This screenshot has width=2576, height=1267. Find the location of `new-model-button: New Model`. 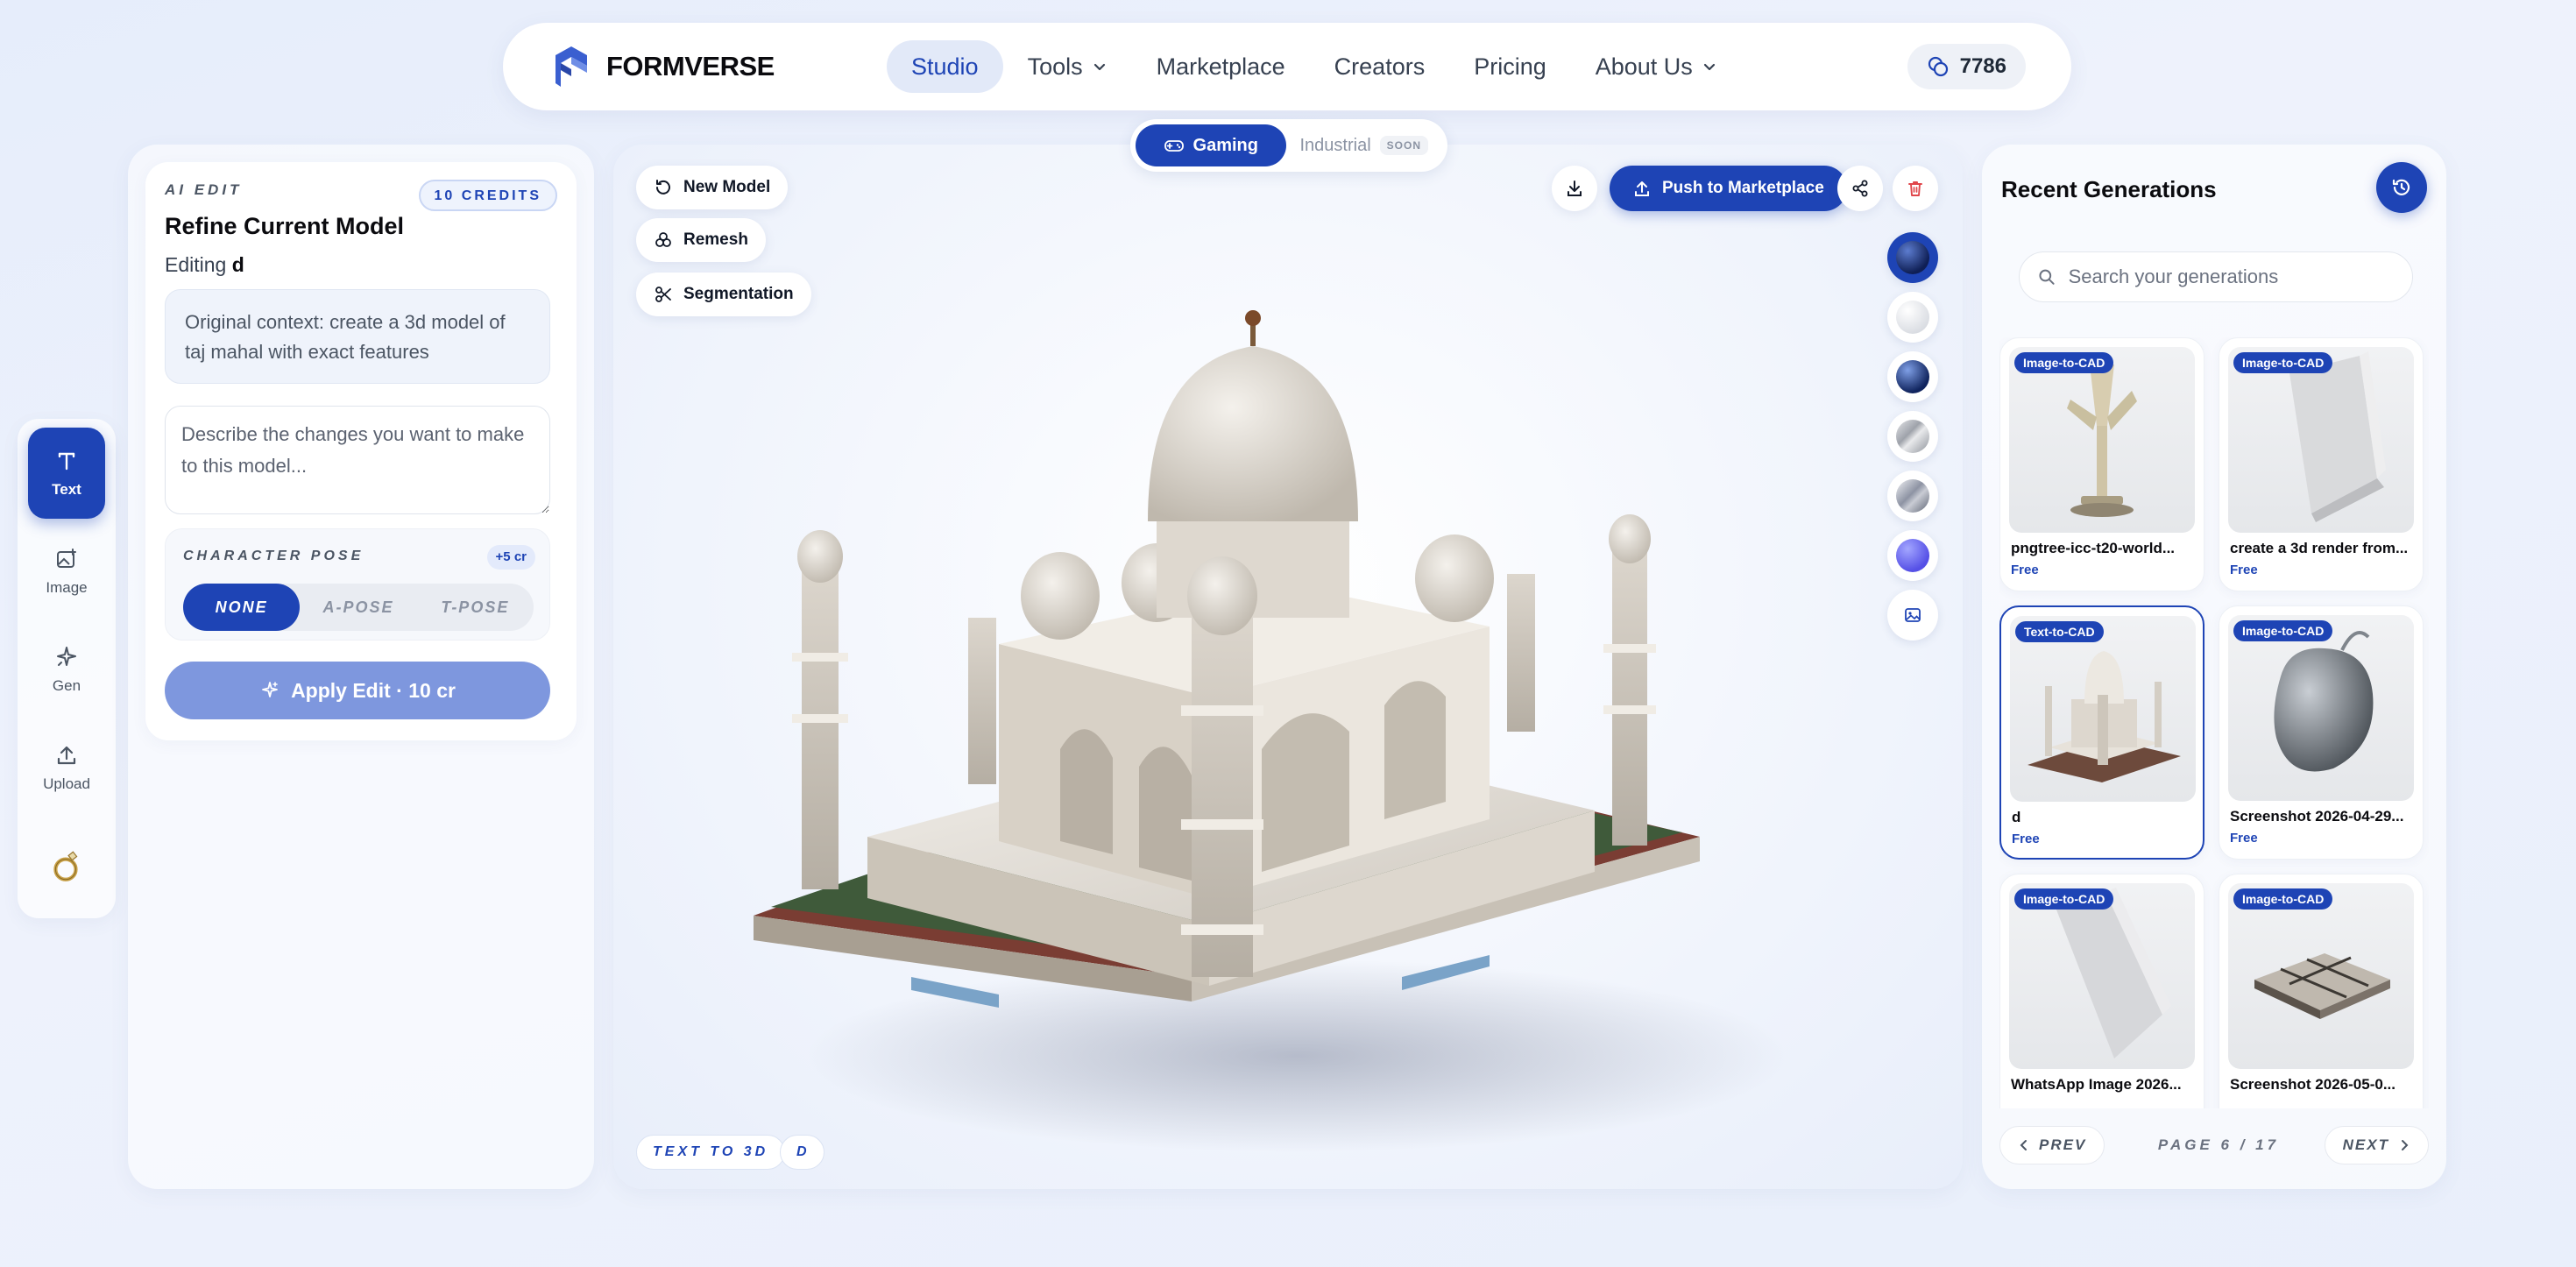

new-model-button: New Model is located at coordinates (712, 188).